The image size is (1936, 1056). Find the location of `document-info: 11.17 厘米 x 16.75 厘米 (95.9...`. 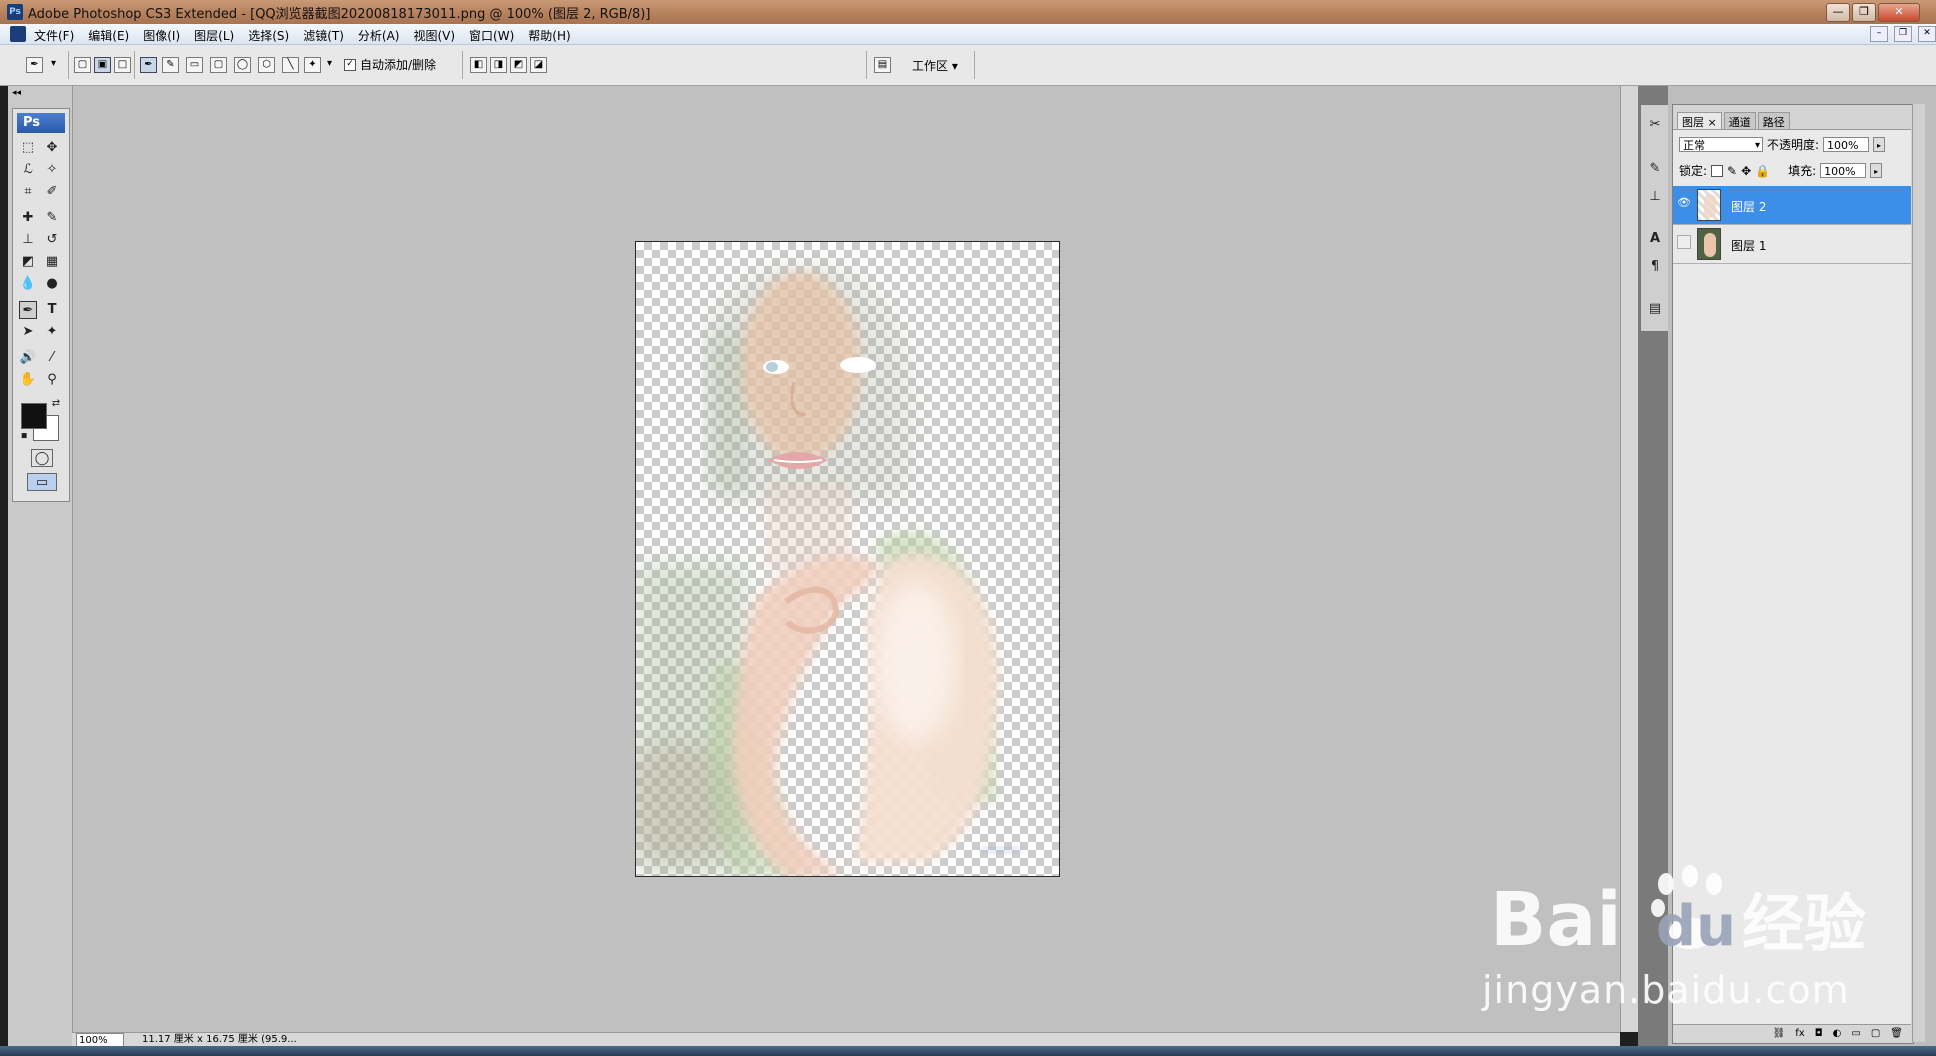

document-info: 11.17 厘米 x 16.75 厘米 (95.9... is located at coordinates (219, 1040).